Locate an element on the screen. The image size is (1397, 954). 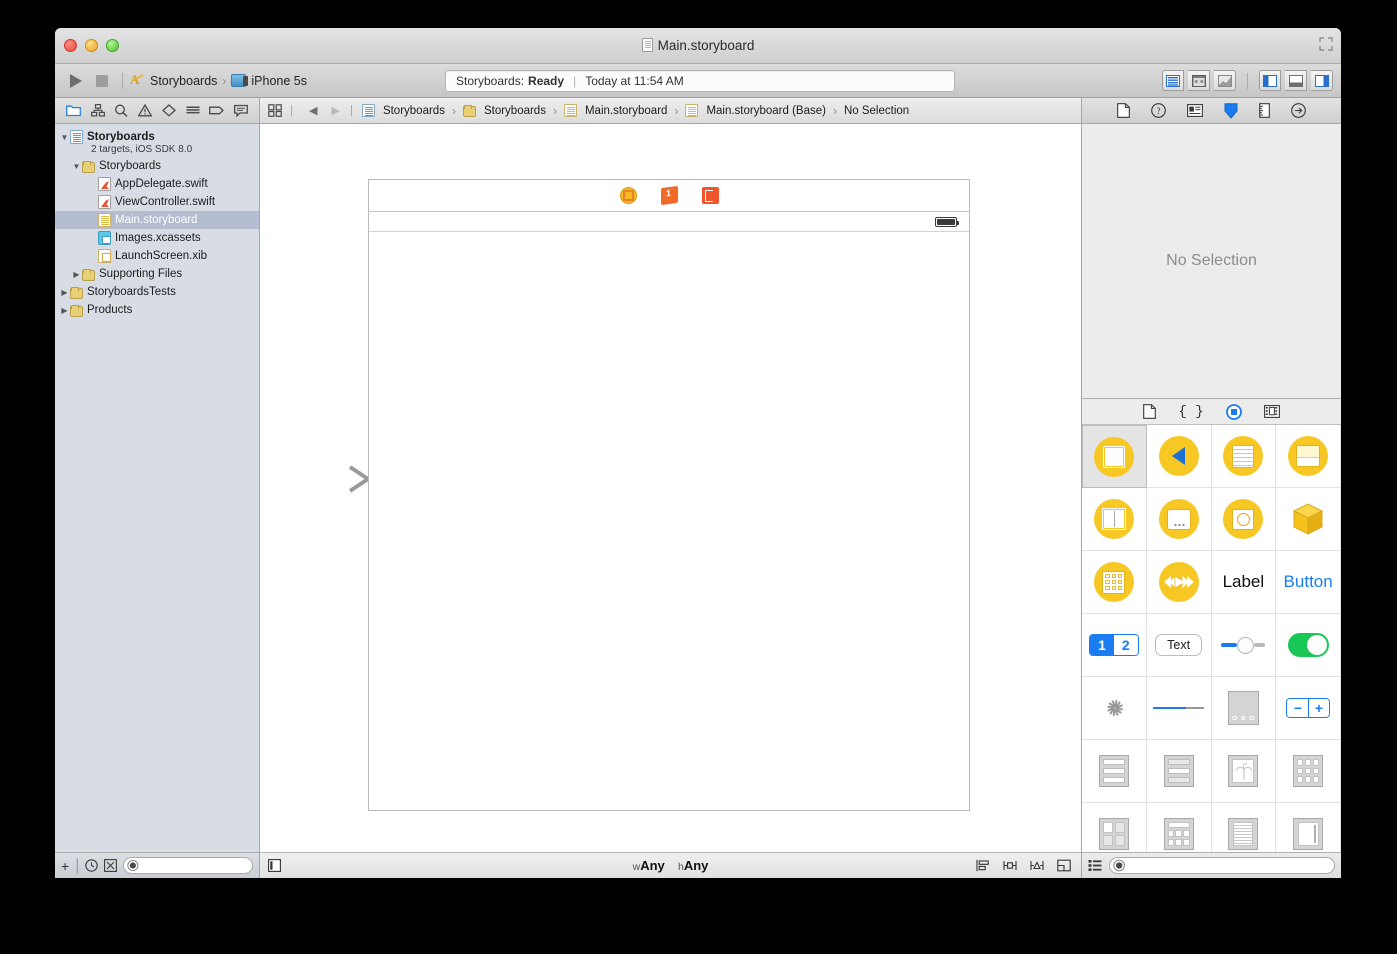
tree-row-storyboardstests: ▶ StoryboardsTests is located at coordinates (157, 292).